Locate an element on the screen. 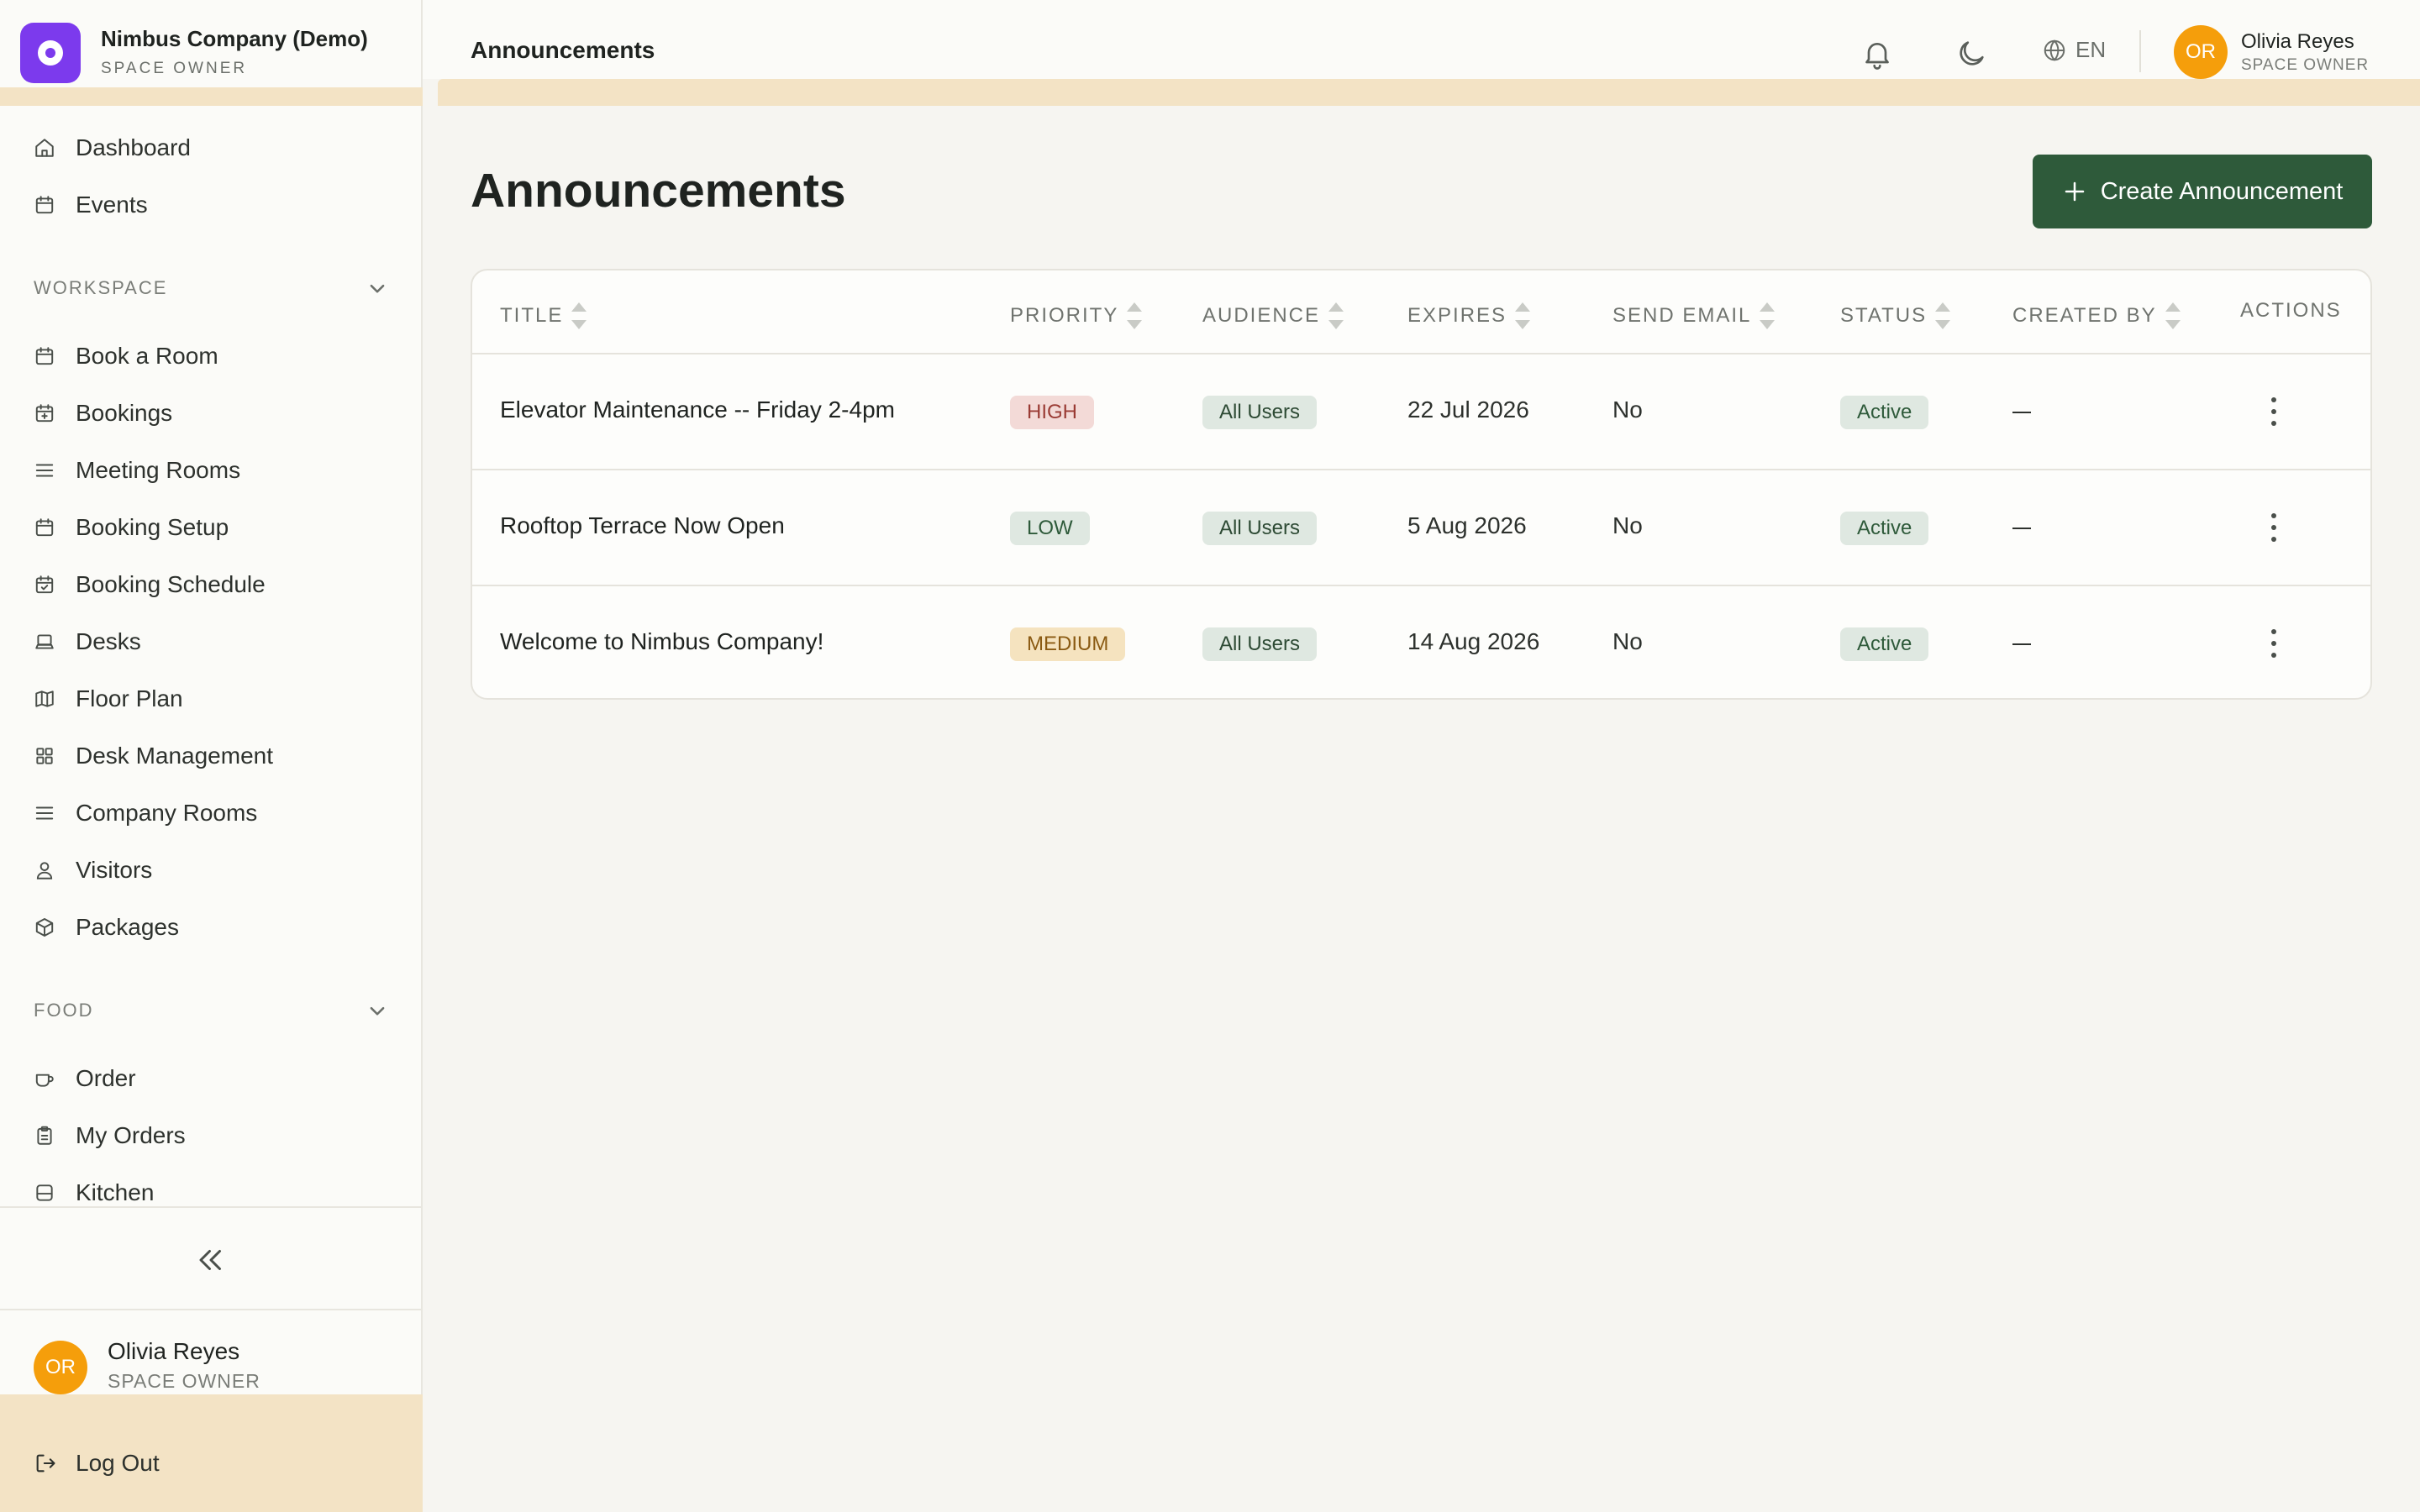  sidebar-item-label: Booking Setup is located at coordinates (153, 527).